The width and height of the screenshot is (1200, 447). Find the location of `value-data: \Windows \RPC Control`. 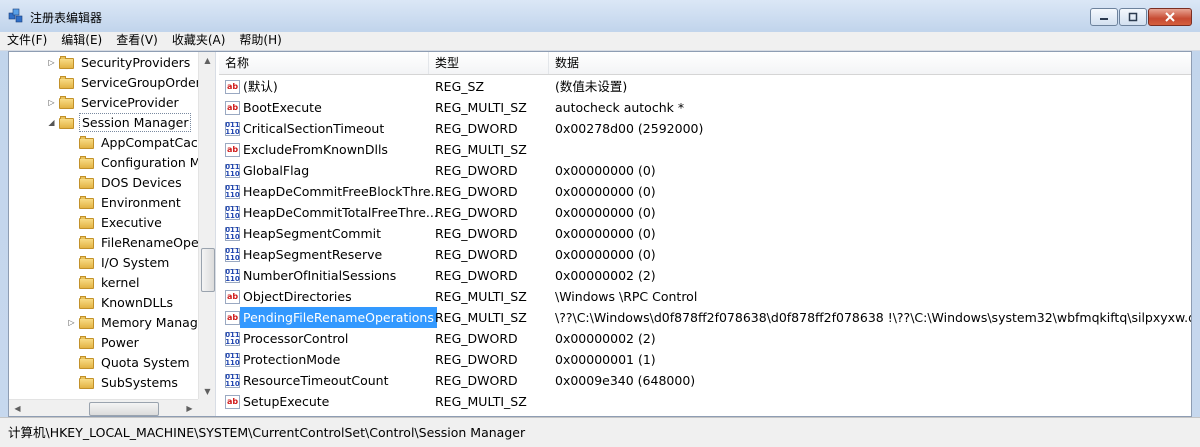

value-data: \Windows \RPC Control is located at coordinates (626, 296).